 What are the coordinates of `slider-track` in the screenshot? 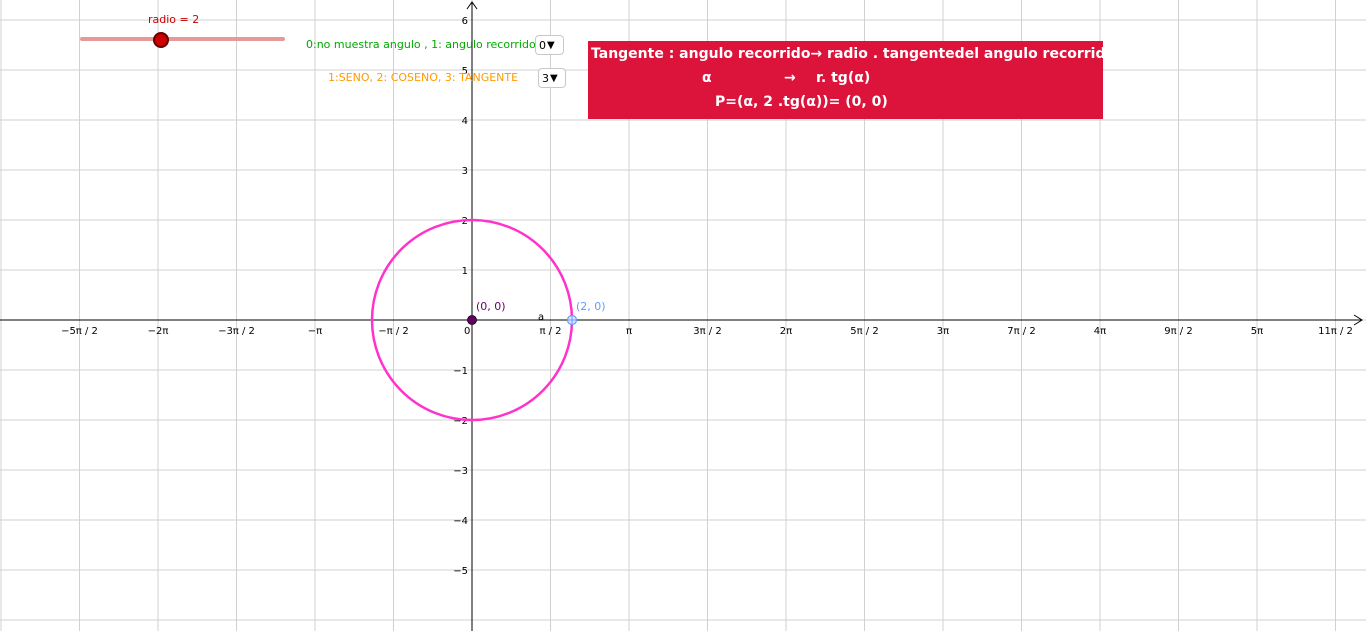 It's located at (182, 39).